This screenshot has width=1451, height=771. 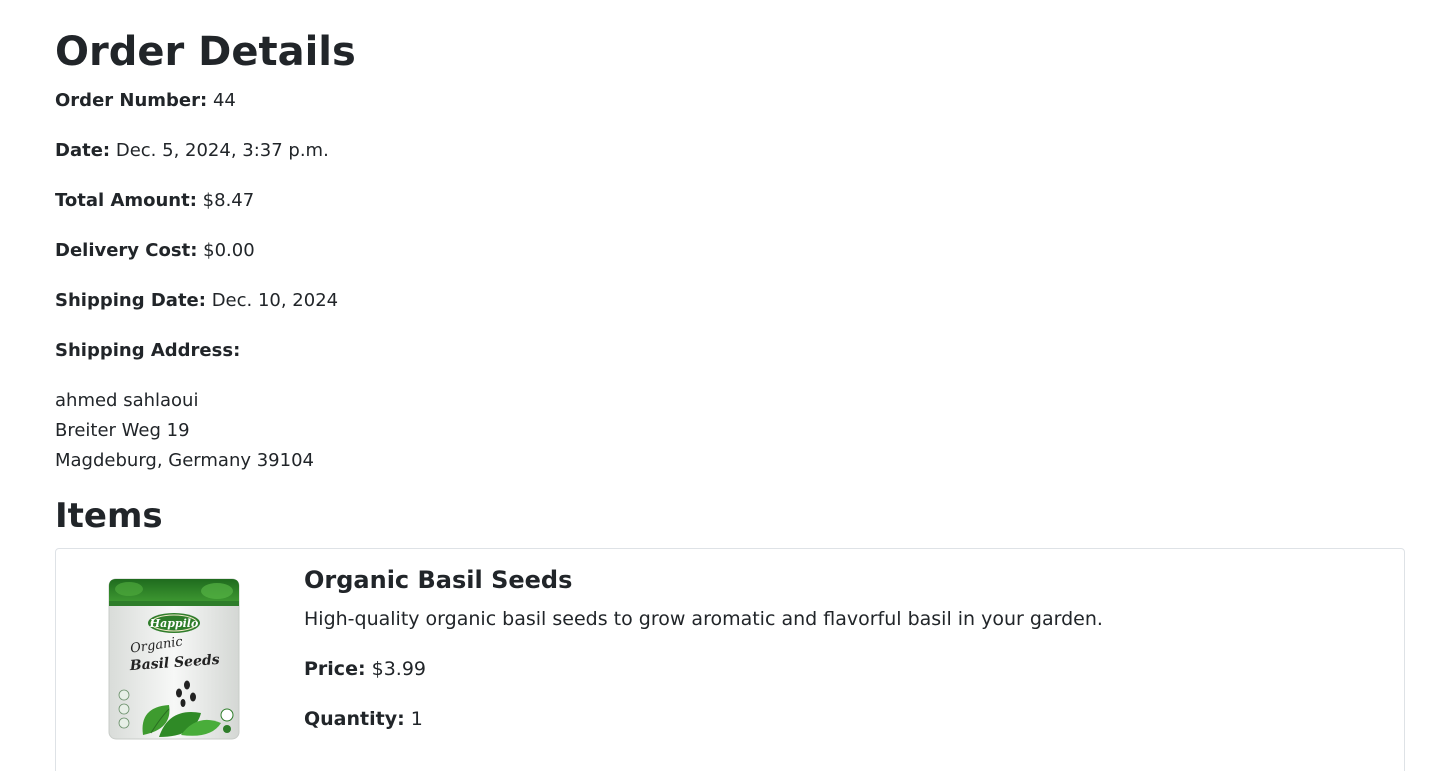 I want to click on order-date-value: Dec. 5, 2024, 3:37 p.m., so click(x=222, y=150).